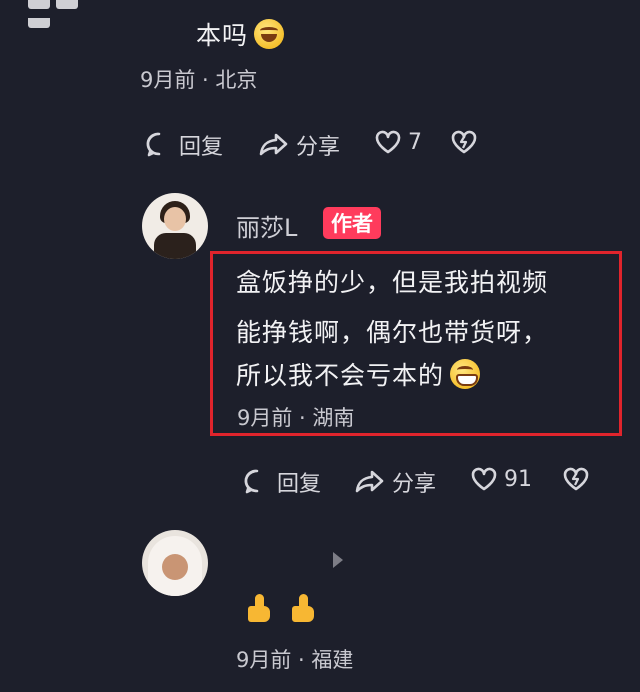  What do you see at coordinates (68, 14) in the screenshot?
I see `top-cropped-logo` at bounding box center [68, 14].